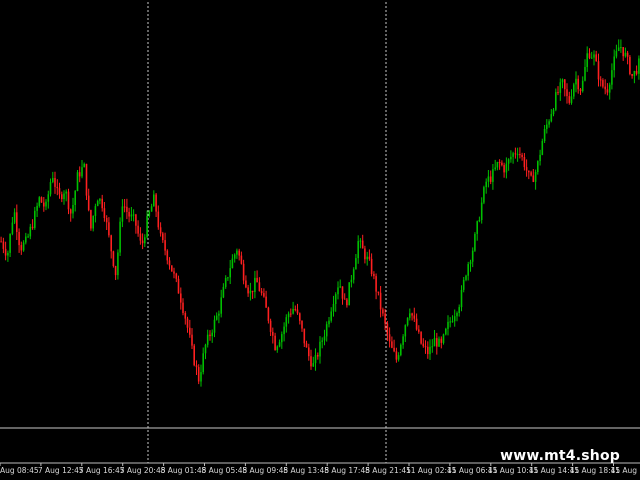  What do you see at coordinates (347, 470) in the screenshot?
I see `x-tick-label: 8 Aug 17:45` at bounding box center [347, 470].